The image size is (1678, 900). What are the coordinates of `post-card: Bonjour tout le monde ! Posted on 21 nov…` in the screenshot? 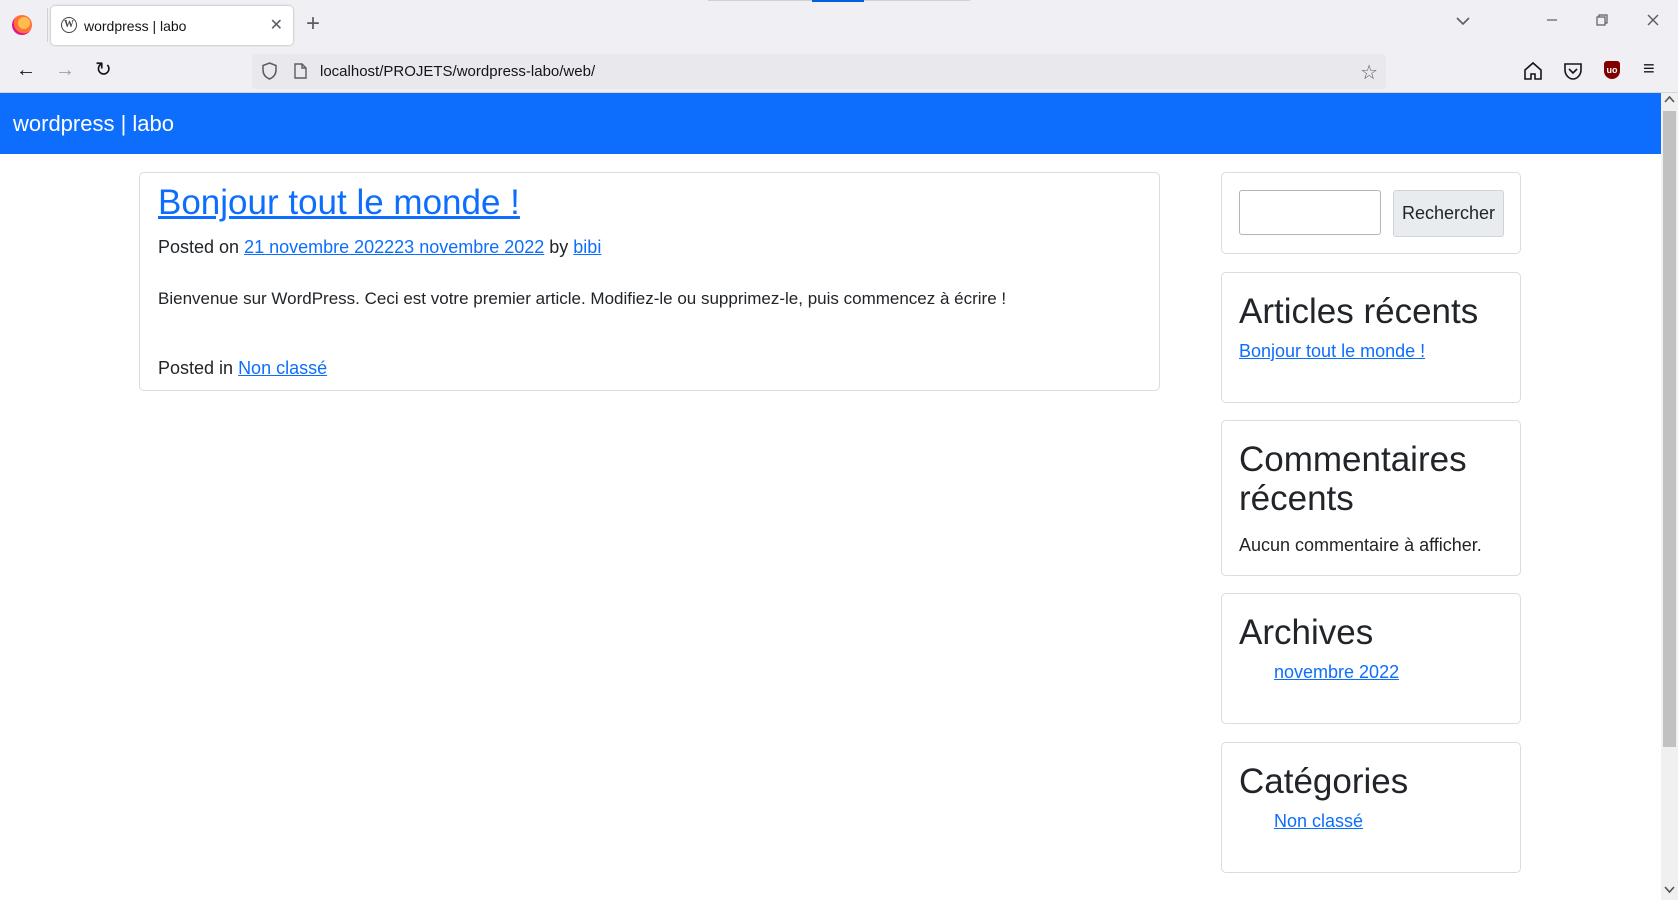 It's located at (649, 281).